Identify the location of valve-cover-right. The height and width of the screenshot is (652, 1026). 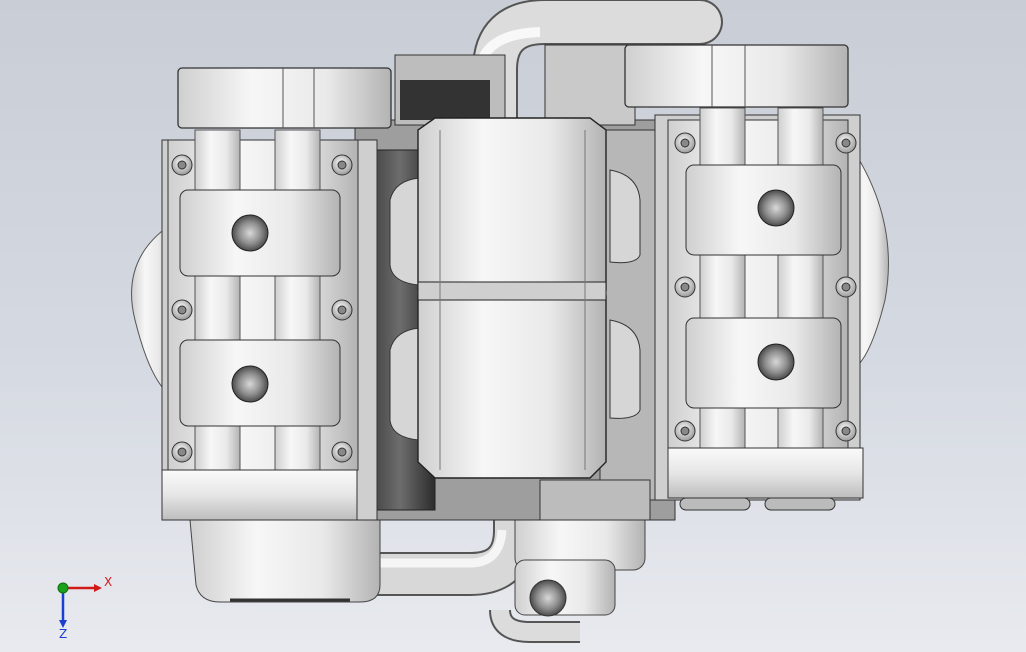
(736, 76).